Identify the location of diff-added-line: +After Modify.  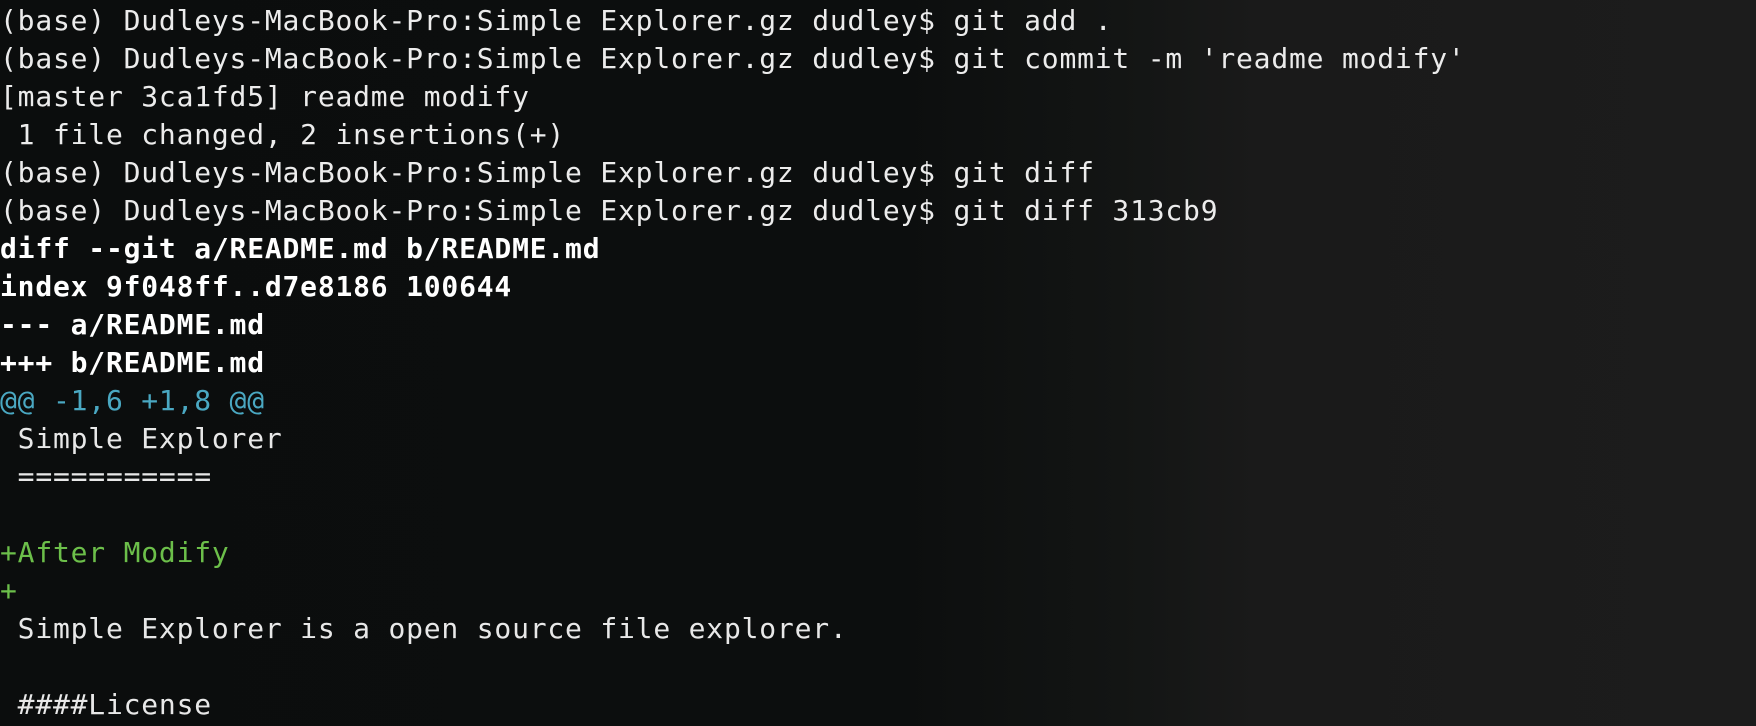
(115, 552).